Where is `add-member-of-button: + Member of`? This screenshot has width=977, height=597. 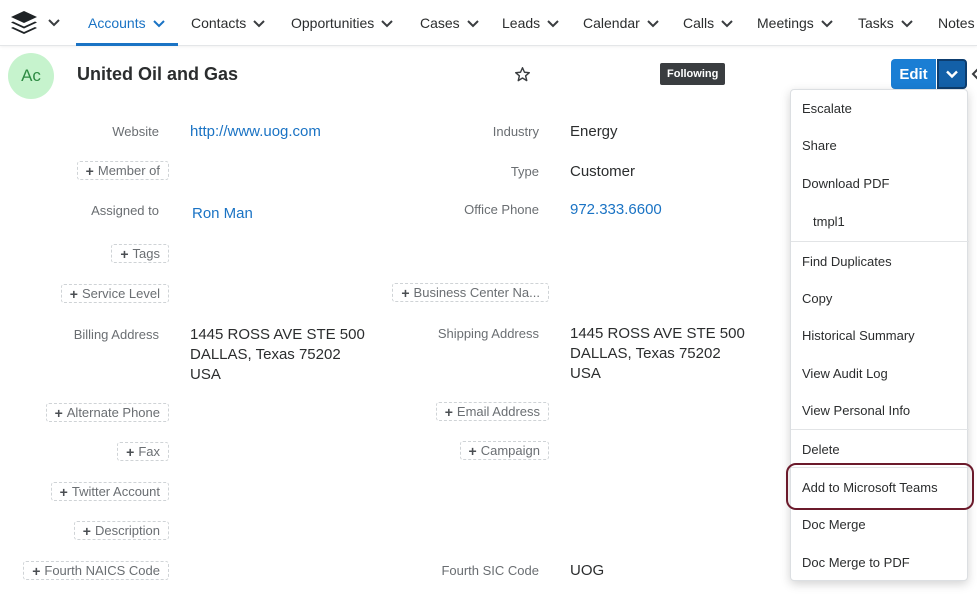
add-member-of-button: + Member of is located at coordinates (122, 170).